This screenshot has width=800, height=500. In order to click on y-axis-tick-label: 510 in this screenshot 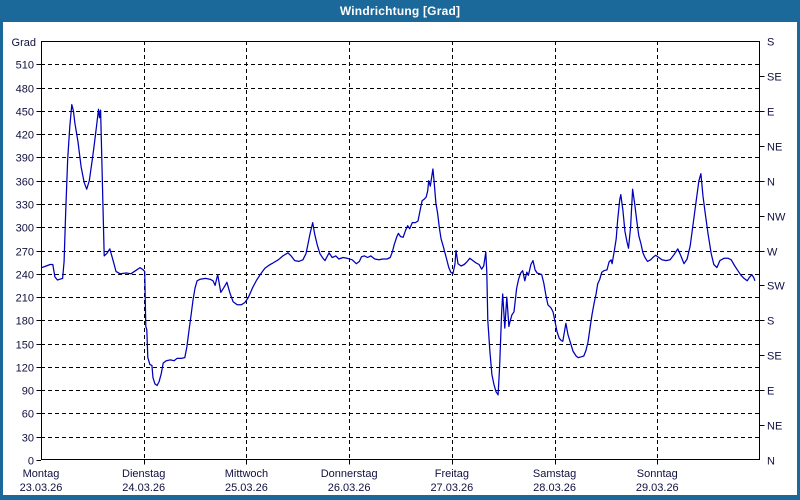, I will do `click(25, 66)`.